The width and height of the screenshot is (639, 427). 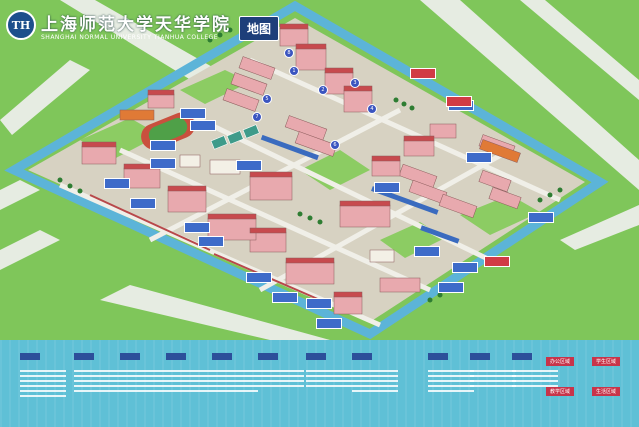 What do you see at coordinates (323, 90) in the screenshot?
I see `building-number-marker: 2` at bounding box center [323, 90].